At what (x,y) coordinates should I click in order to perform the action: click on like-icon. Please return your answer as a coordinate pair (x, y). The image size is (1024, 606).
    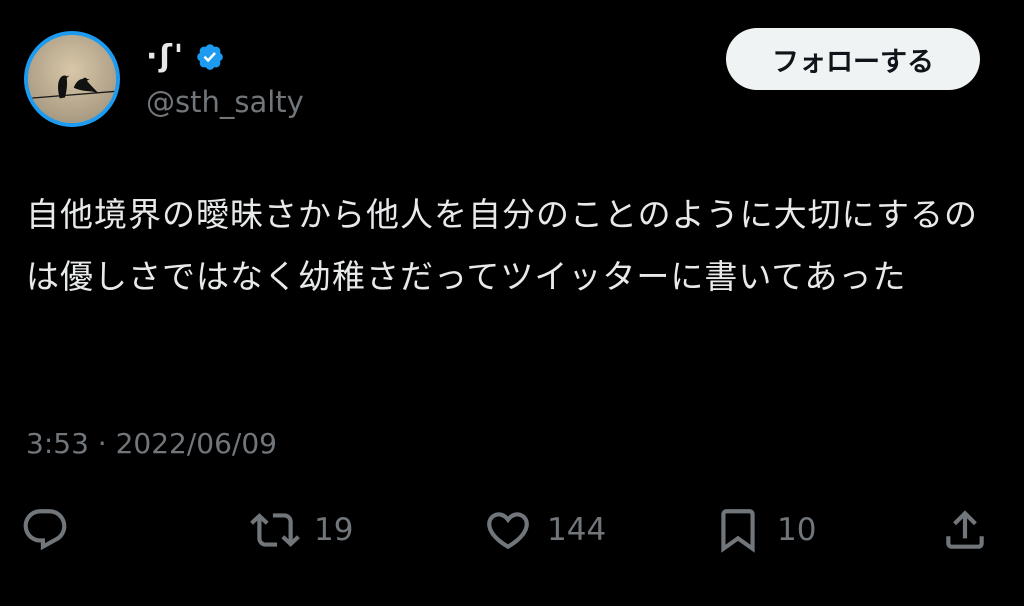
    Looking at the image, I should click on (508, 531).